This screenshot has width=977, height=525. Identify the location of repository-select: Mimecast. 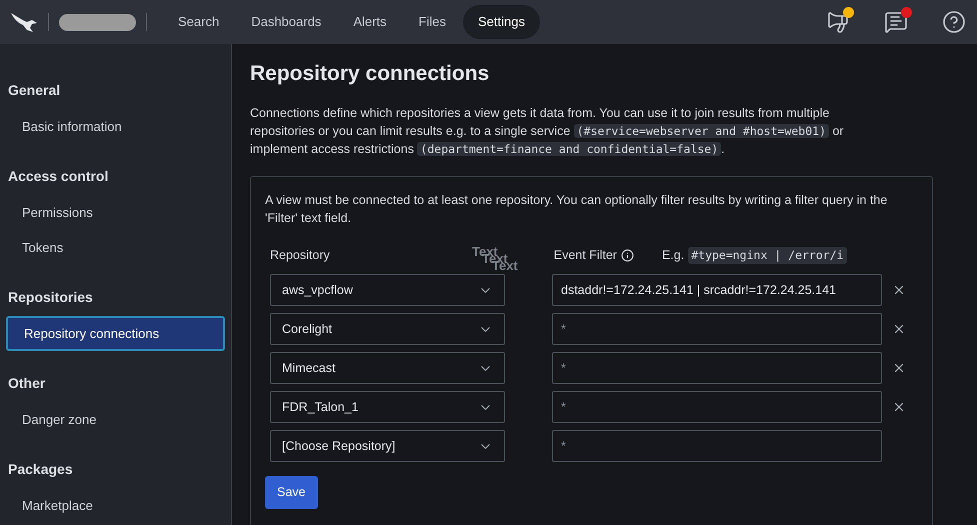
(387, 368).